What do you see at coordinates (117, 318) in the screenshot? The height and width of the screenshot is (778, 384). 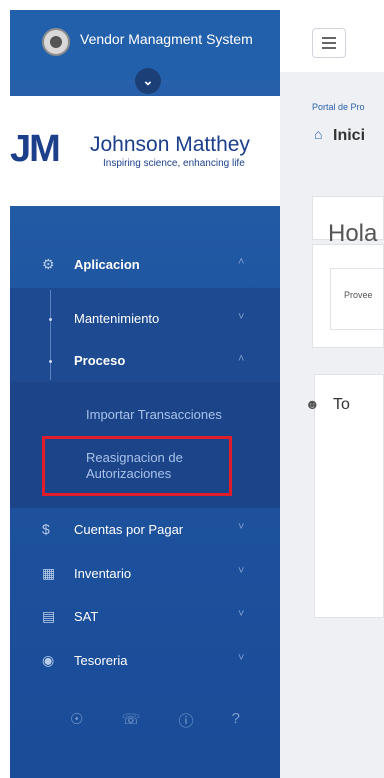 I see `sidebar-item-label: Mantenimiento` at bounding box center [117, 318].